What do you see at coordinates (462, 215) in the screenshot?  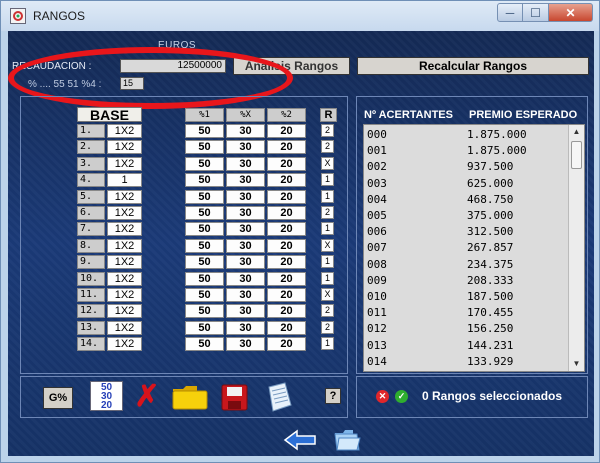 I see `list-item: 005 375.000` at bounding box center [462, 215].